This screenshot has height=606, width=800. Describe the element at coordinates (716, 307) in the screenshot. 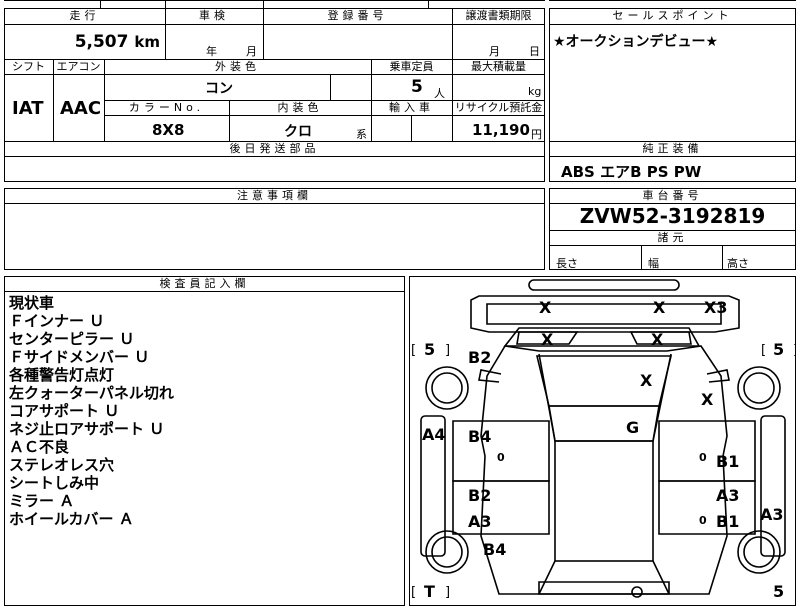

I see `mark-front-x3: X3` at that location.